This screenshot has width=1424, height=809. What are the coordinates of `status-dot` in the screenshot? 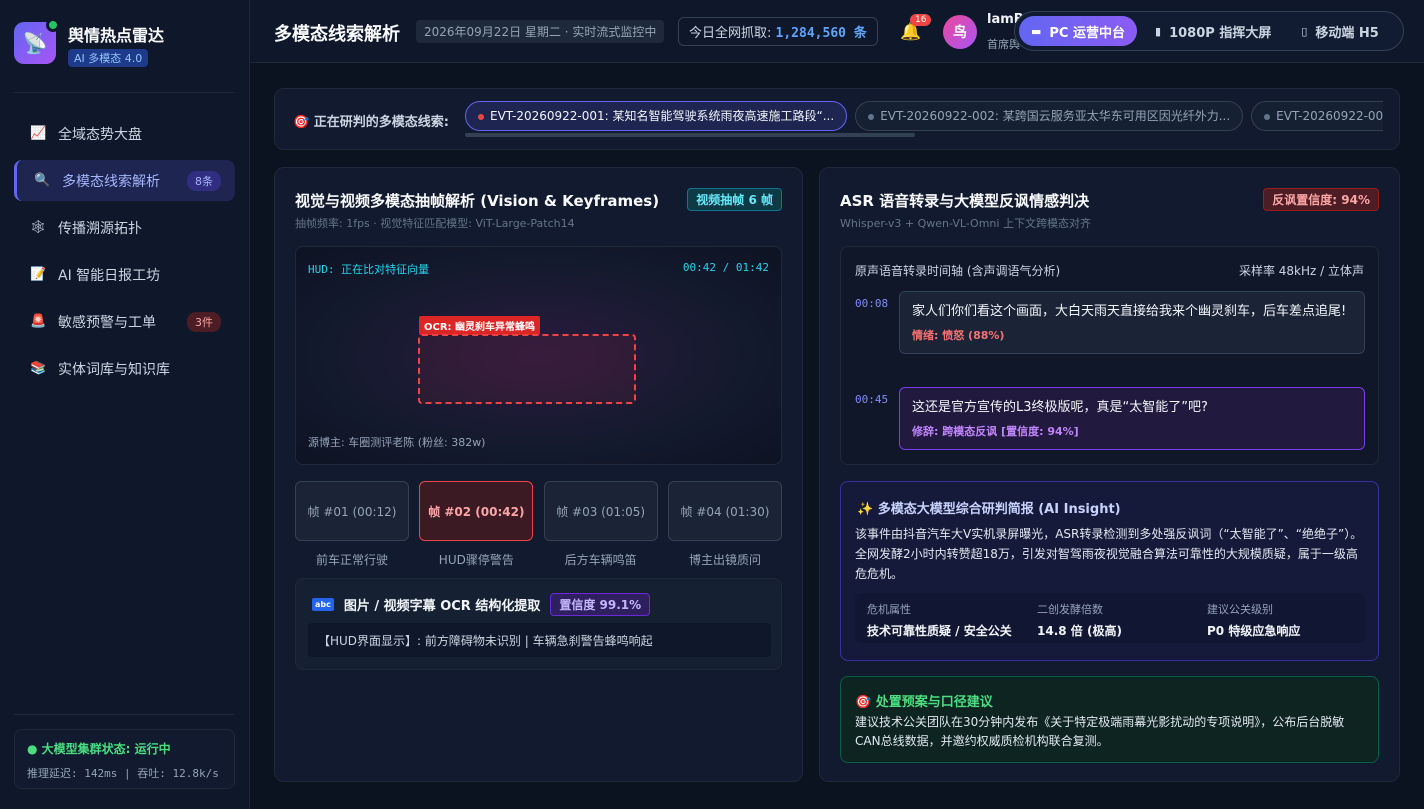 It's located at (481, 116).